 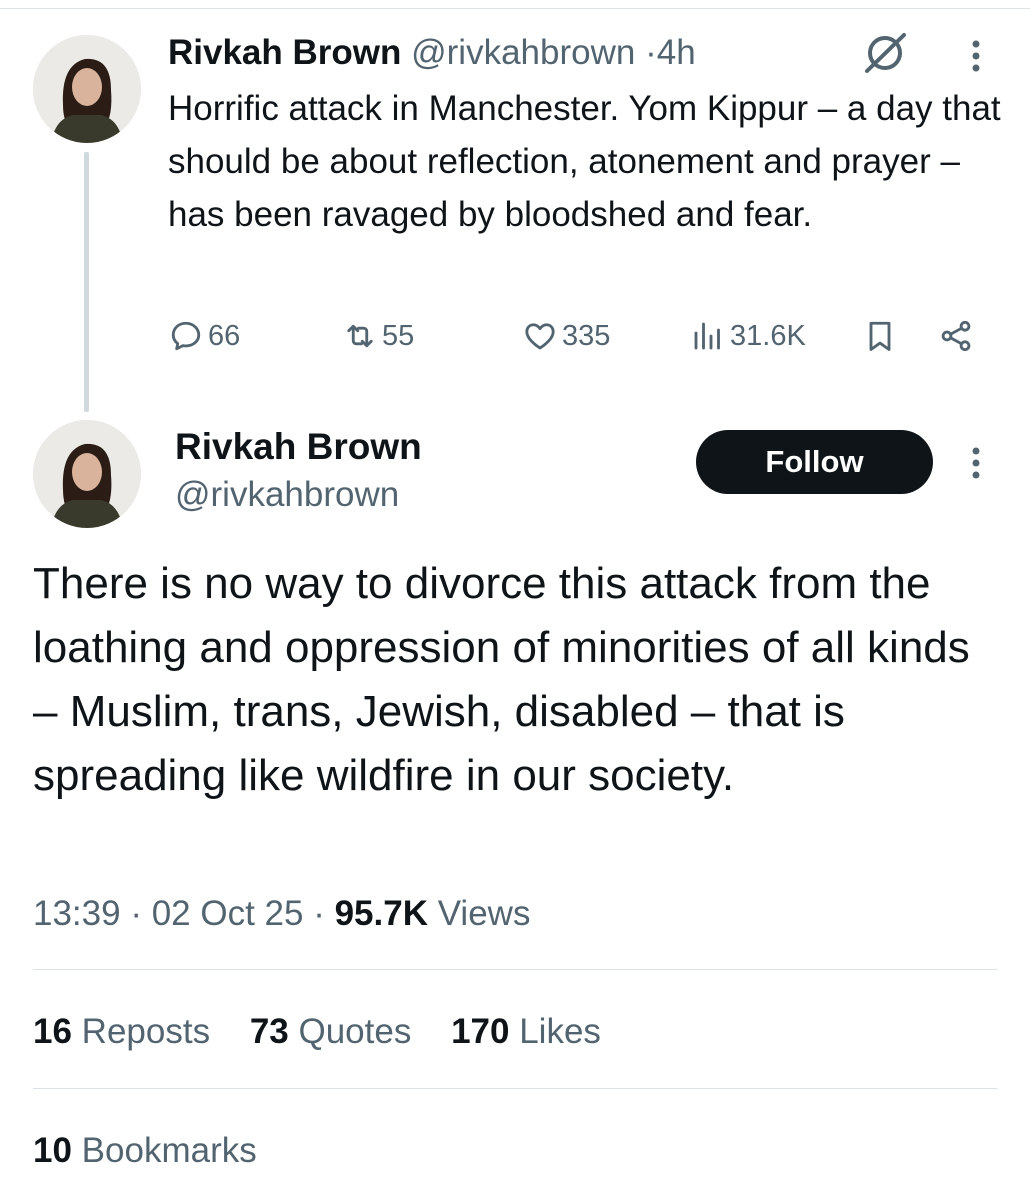 What do you see at coordinates (560, 1031) in the screenshot?
I see `likes-label: Likes` at bounding box center [560, 1031].